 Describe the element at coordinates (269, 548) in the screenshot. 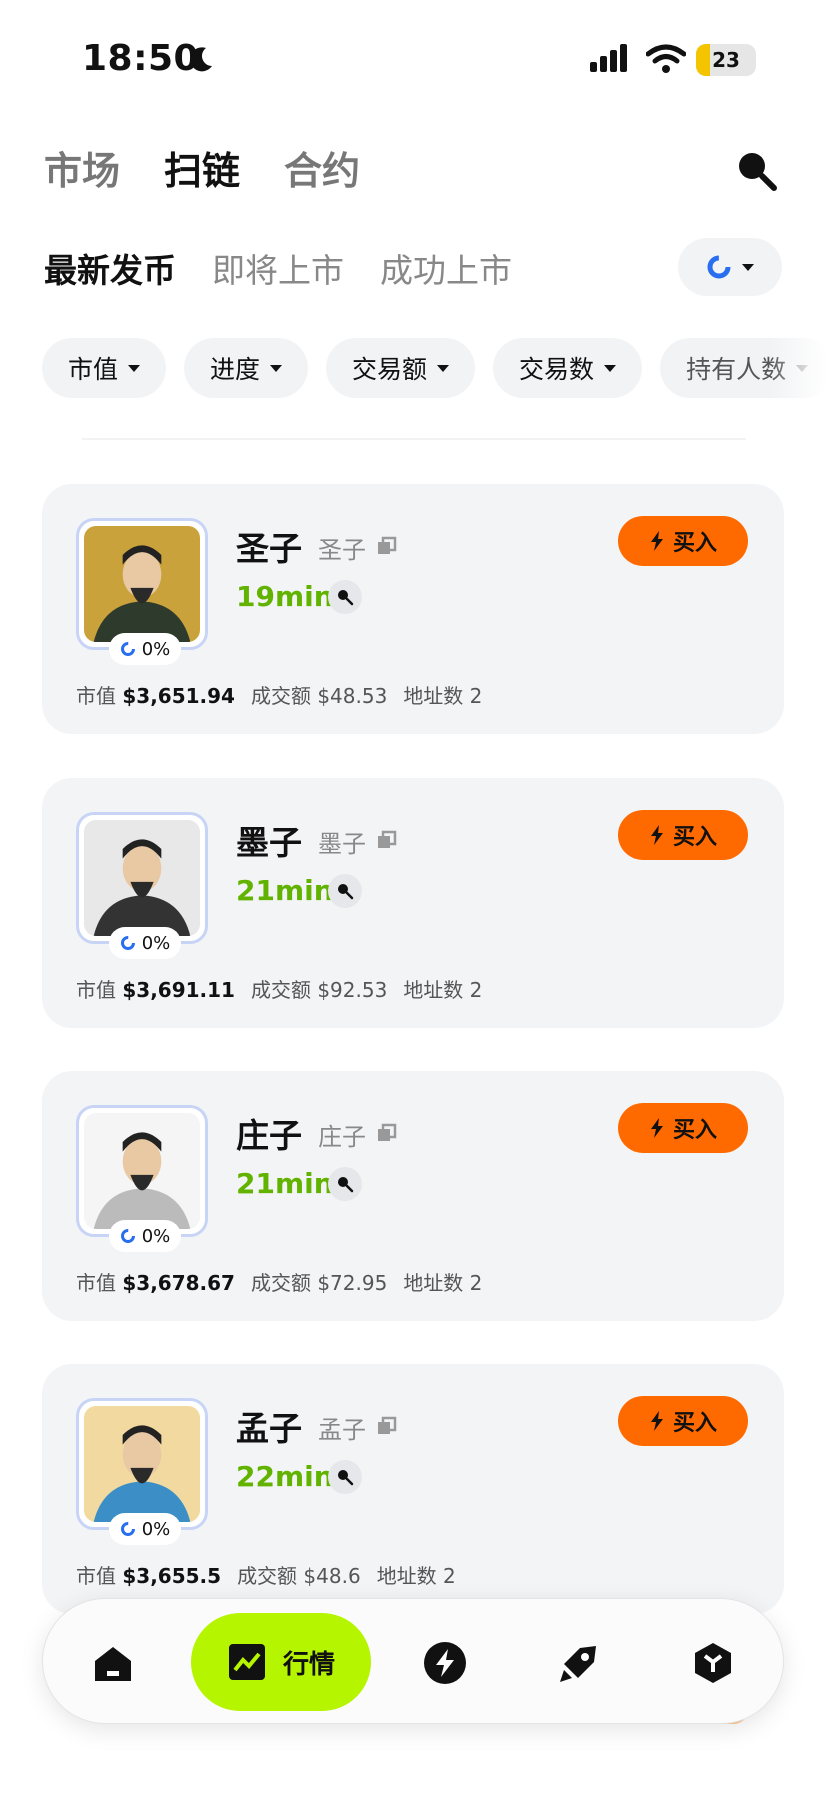

I see `token-name: 圣子` at that location.